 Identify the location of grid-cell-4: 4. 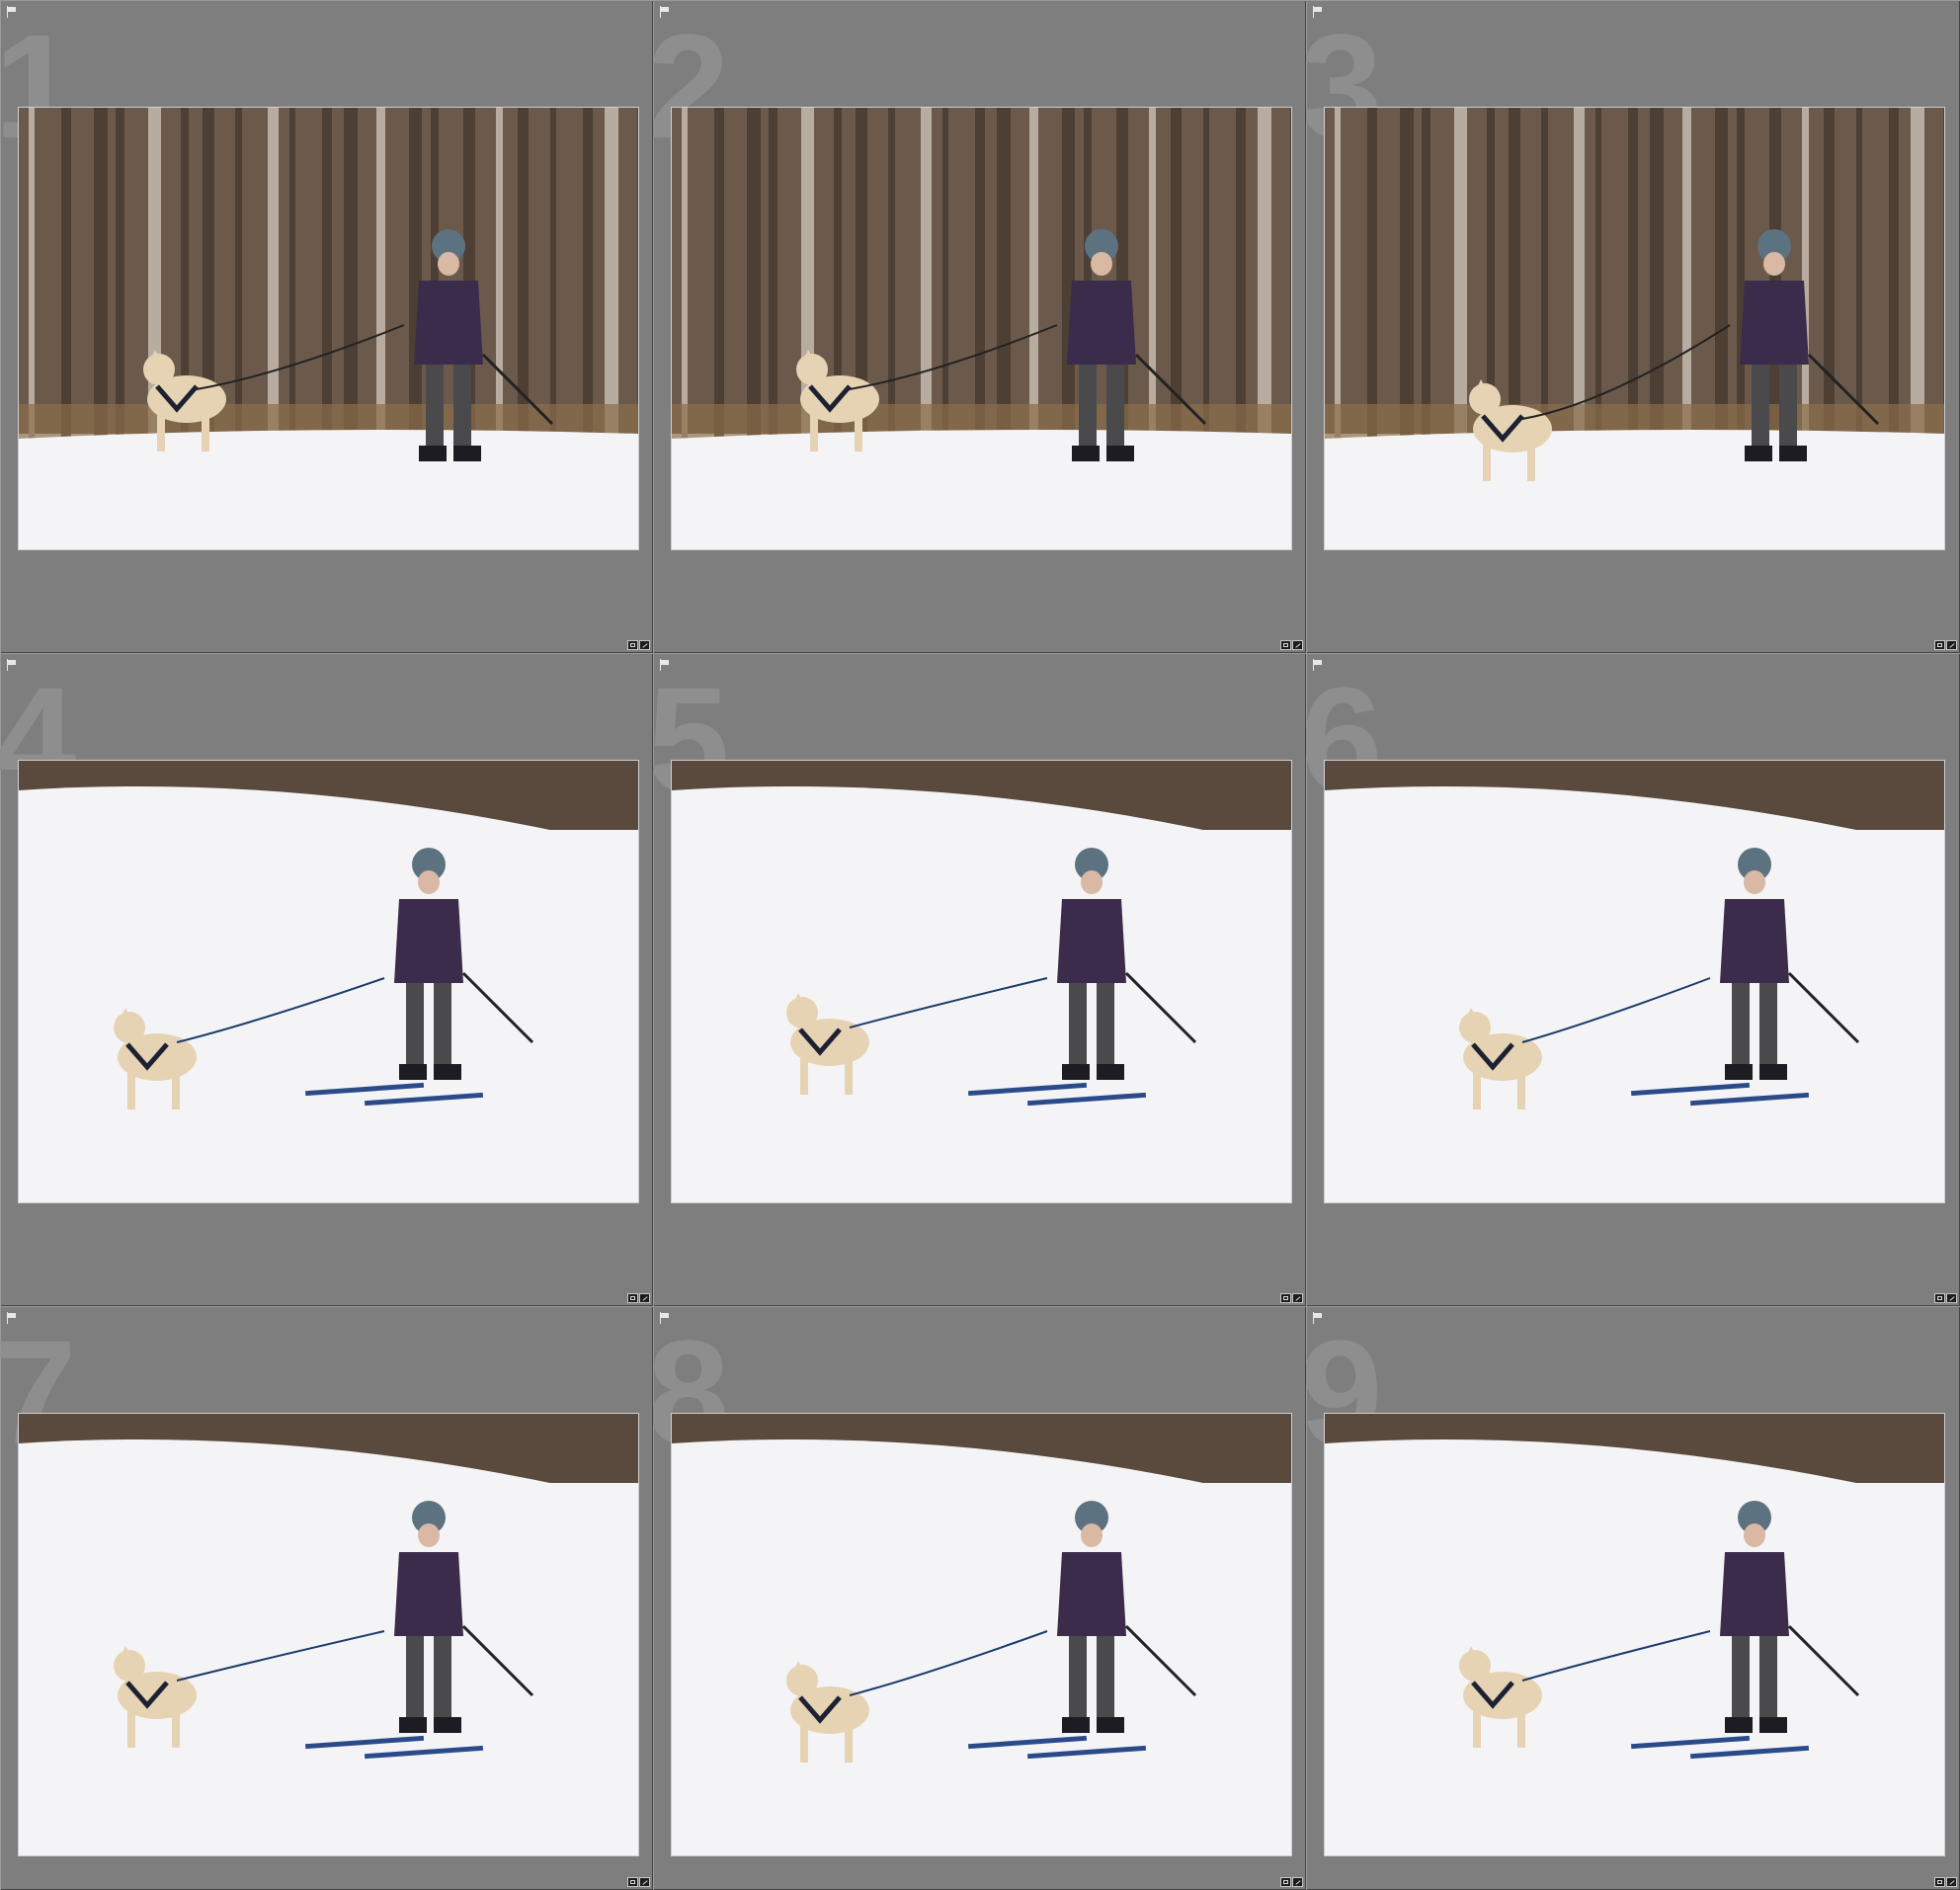
(326, 980).